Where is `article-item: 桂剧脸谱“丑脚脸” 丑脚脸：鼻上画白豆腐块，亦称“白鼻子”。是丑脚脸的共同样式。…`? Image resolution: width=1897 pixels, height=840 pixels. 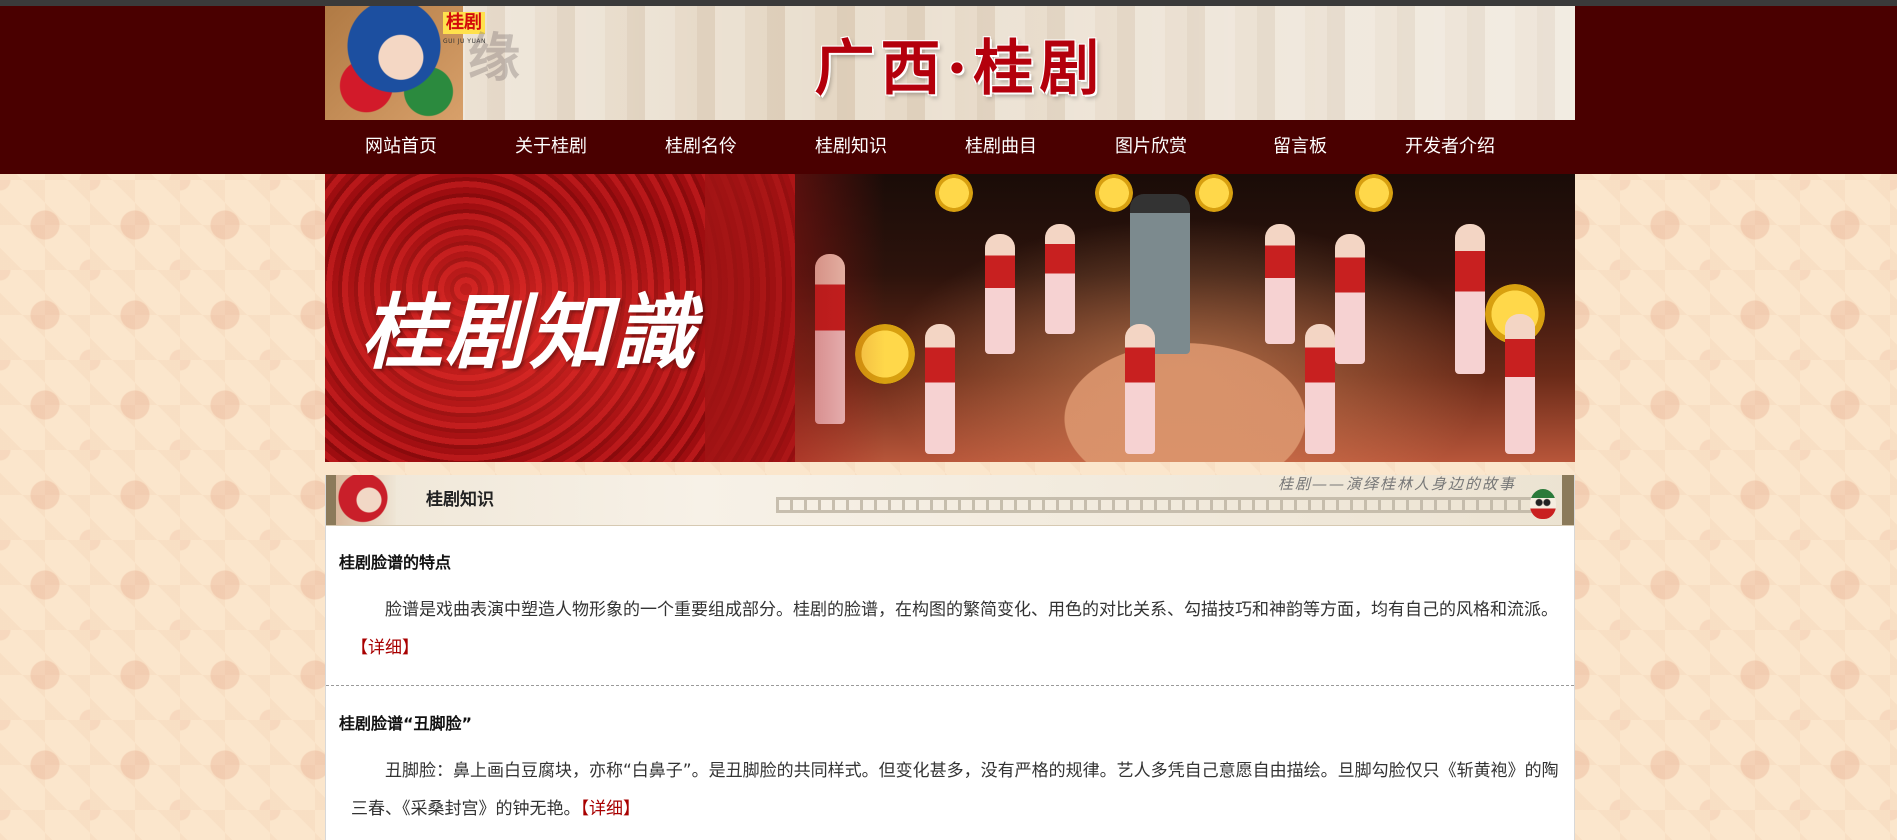
article-item: 桂剧脸谱“丑脚脸” 丑脚脸：鼻上画白豆腐块，亦称“白鼻子”。是丑脚脸的共同样式。… is located at coordinates (950, 763).